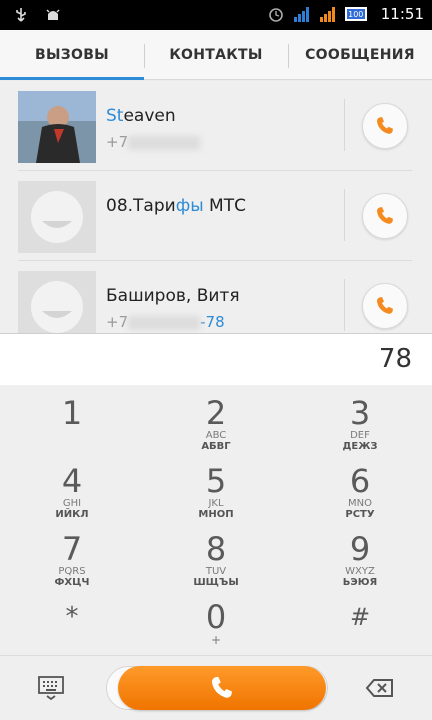 This screenshot has height=720, width=432. What do you see at coordinates (72, 55) in the screenshot?
I see `tab-calls: ВЫЗОВЫ` at bounding box center [72, 55].